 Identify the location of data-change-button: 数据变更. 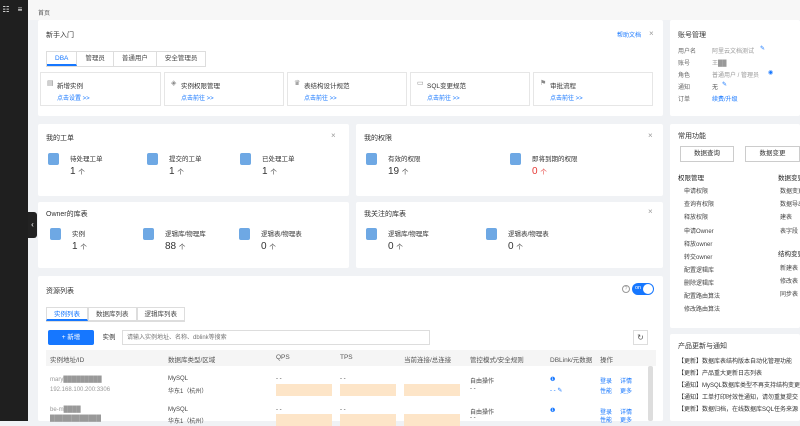
(772, 154).